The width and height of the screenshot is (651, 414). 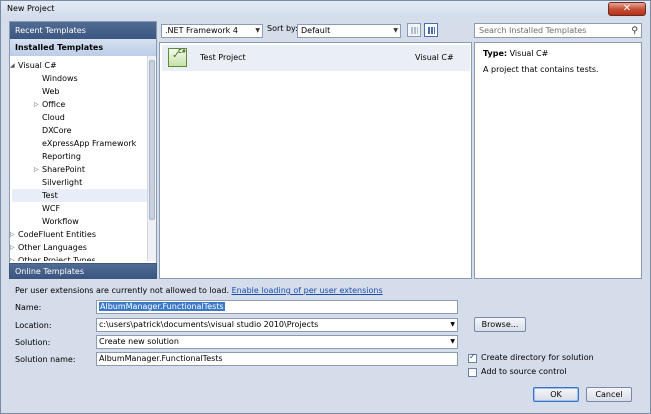 What do you see at coordinates (161, 358) in the screenshot?
I see `solution-name-value: AlbumManager.FunctionalTests` at bounding box center [161, 358].